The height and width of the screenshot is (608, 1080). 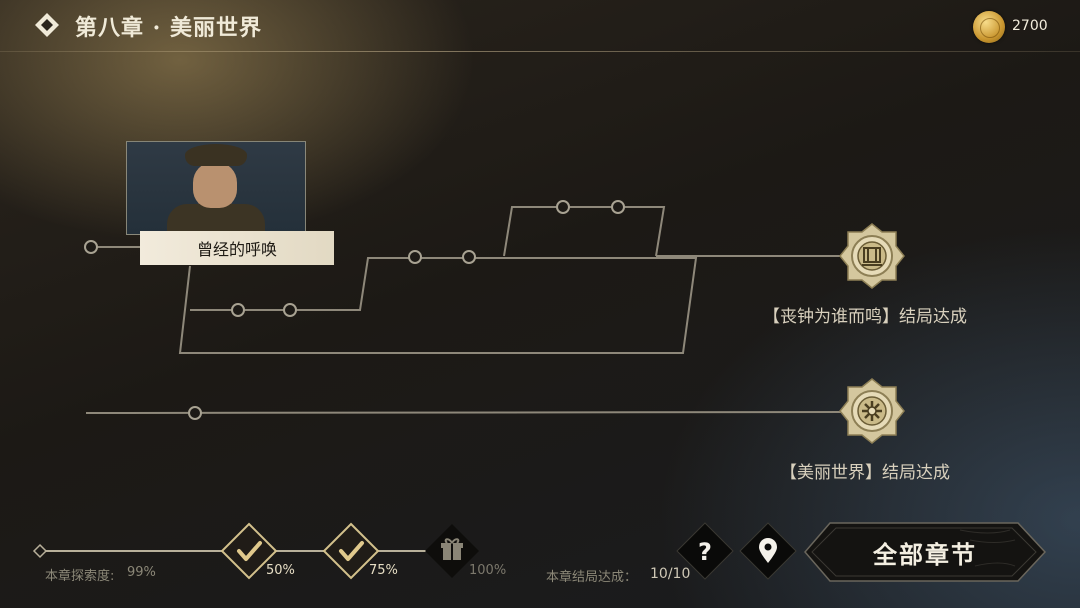 I want to click on branch-upper-frame, so click(x=584, y=231).